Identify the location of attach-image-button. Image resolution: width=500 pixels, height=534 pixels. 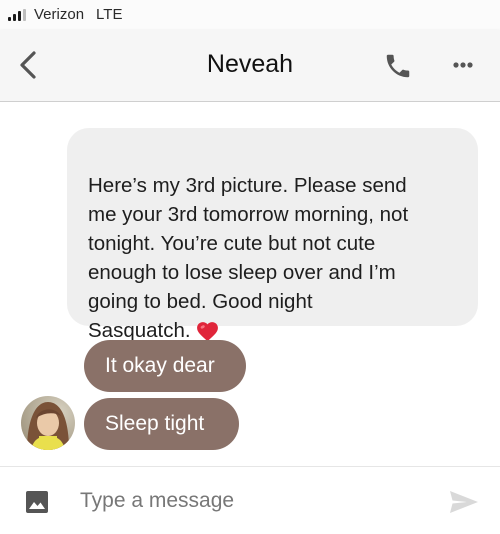
(37, 502).